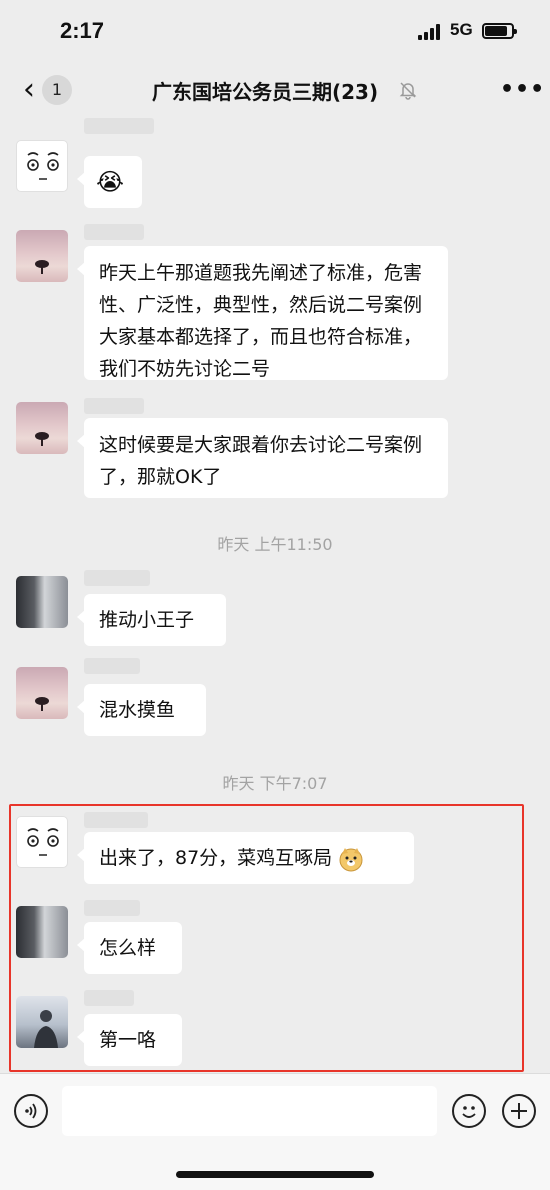 The height and width of the screenshot is (1190, 550). I want to click on message-text: 这时候要是大家跟着你去讨论二号案例了，那就OK了, so click(261, 461).